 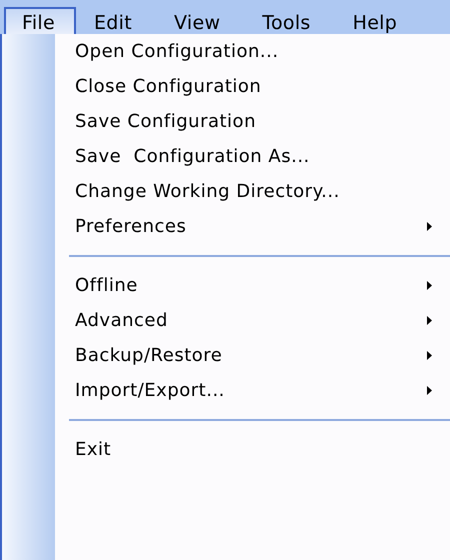 I want to click on menu-item: Exit, so click(x=262, y=449).